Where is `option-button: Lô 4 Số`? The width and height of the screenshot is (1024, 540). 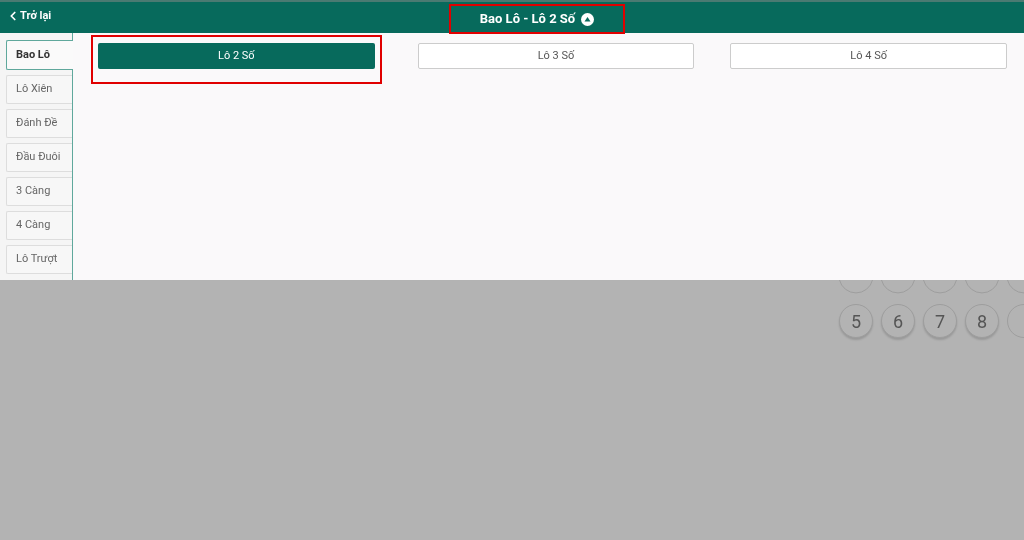
option-button: Lô 4 Số is located at coordinates (868, 56).